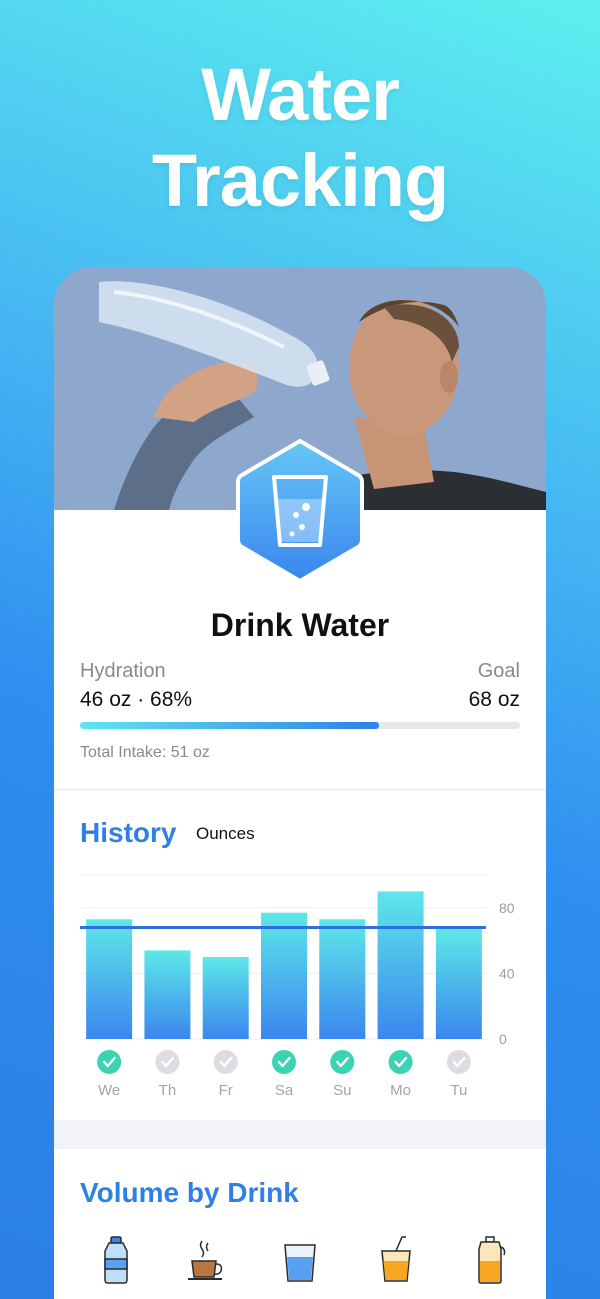 The width and height of the screenshot is (600, 1299). I want to click on x-tick-label: Sa, so click(284, 1090).